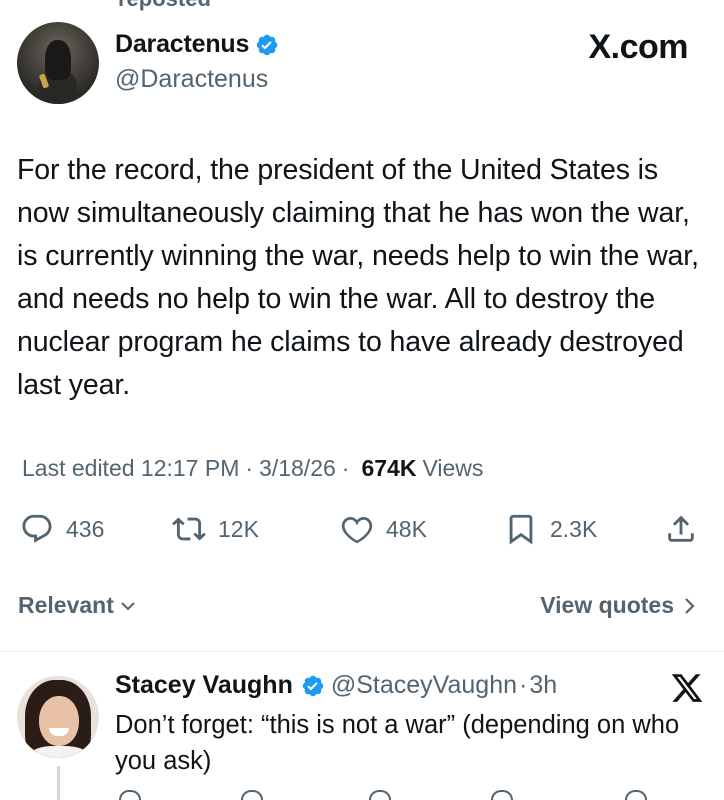 This screenshot has width=724, height=800. Describe the element at coordinates (128, 605) in the screenshot. I see `chevron-down-icon` at that location.